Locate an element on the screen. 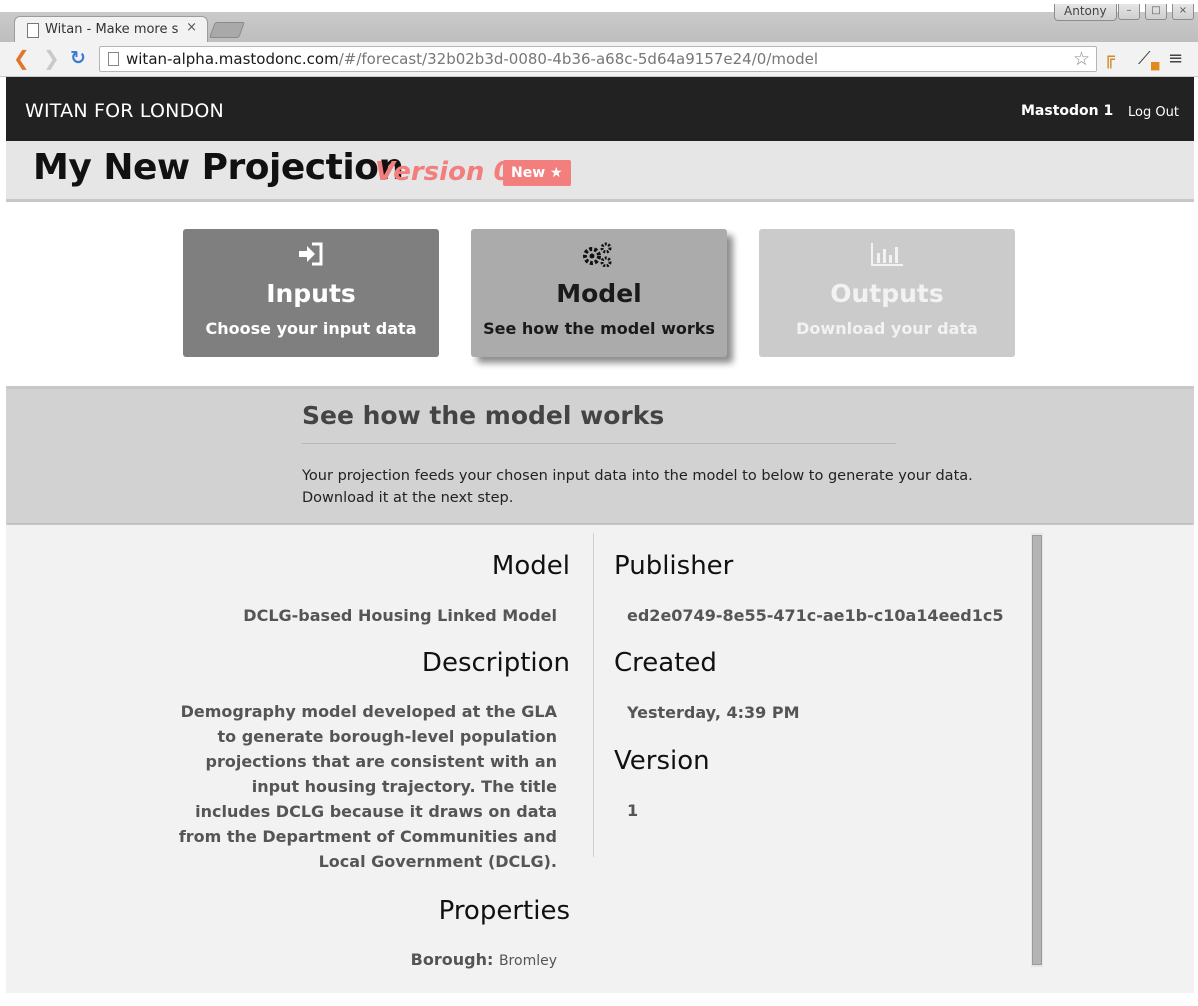  forward-icon: ❯ is located at coordinates (51, 58).